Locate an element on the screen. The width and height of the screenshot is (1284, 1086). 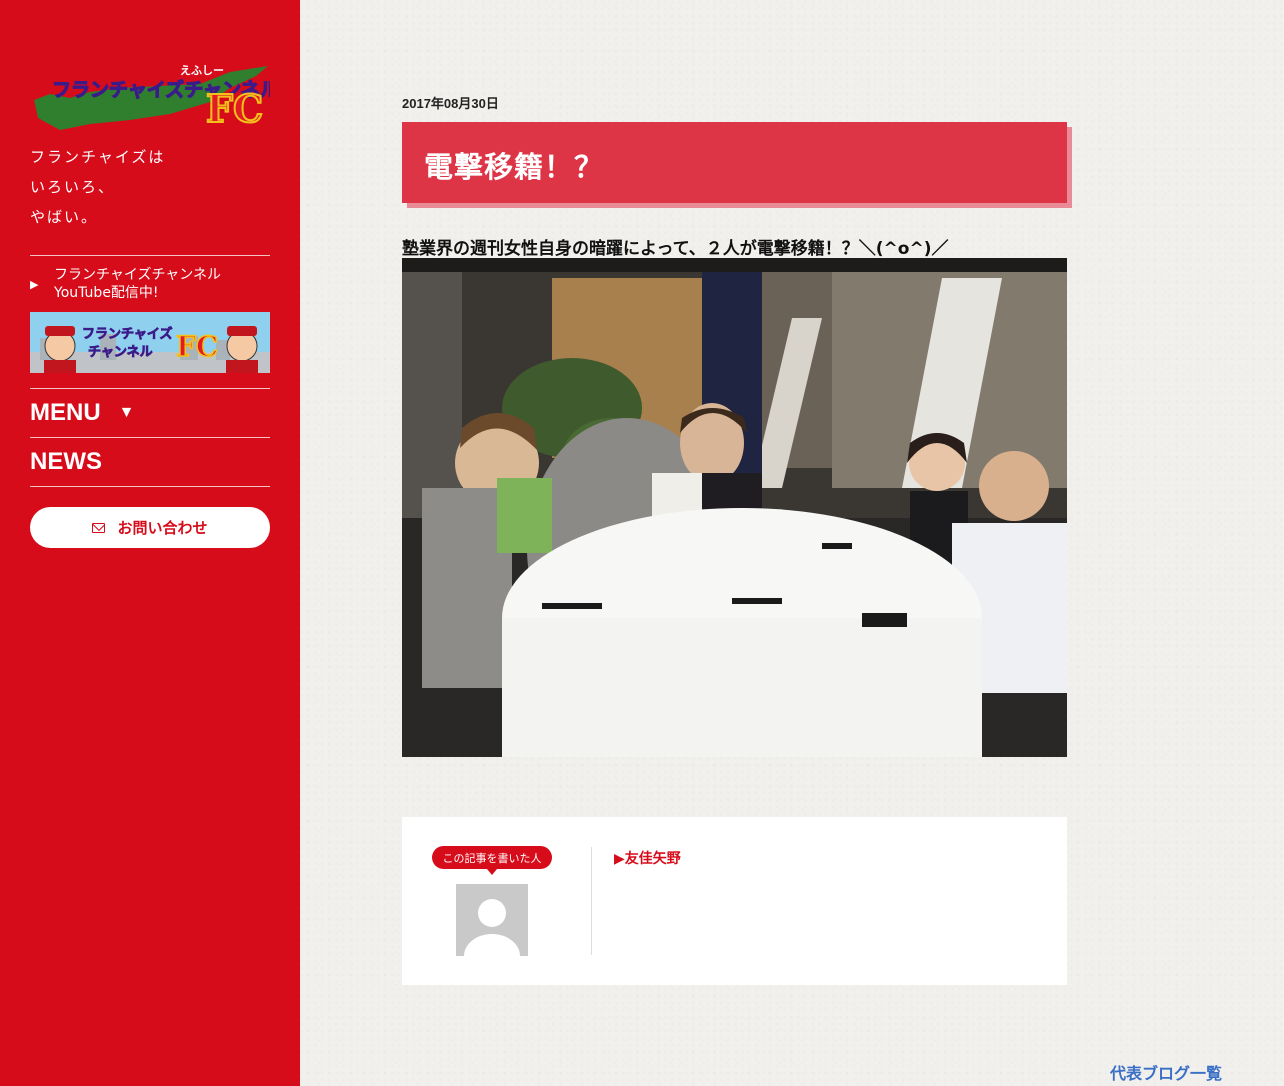
youtube-banner: フランチャイズ チャンネル FC is located at coordinates (150, 342).